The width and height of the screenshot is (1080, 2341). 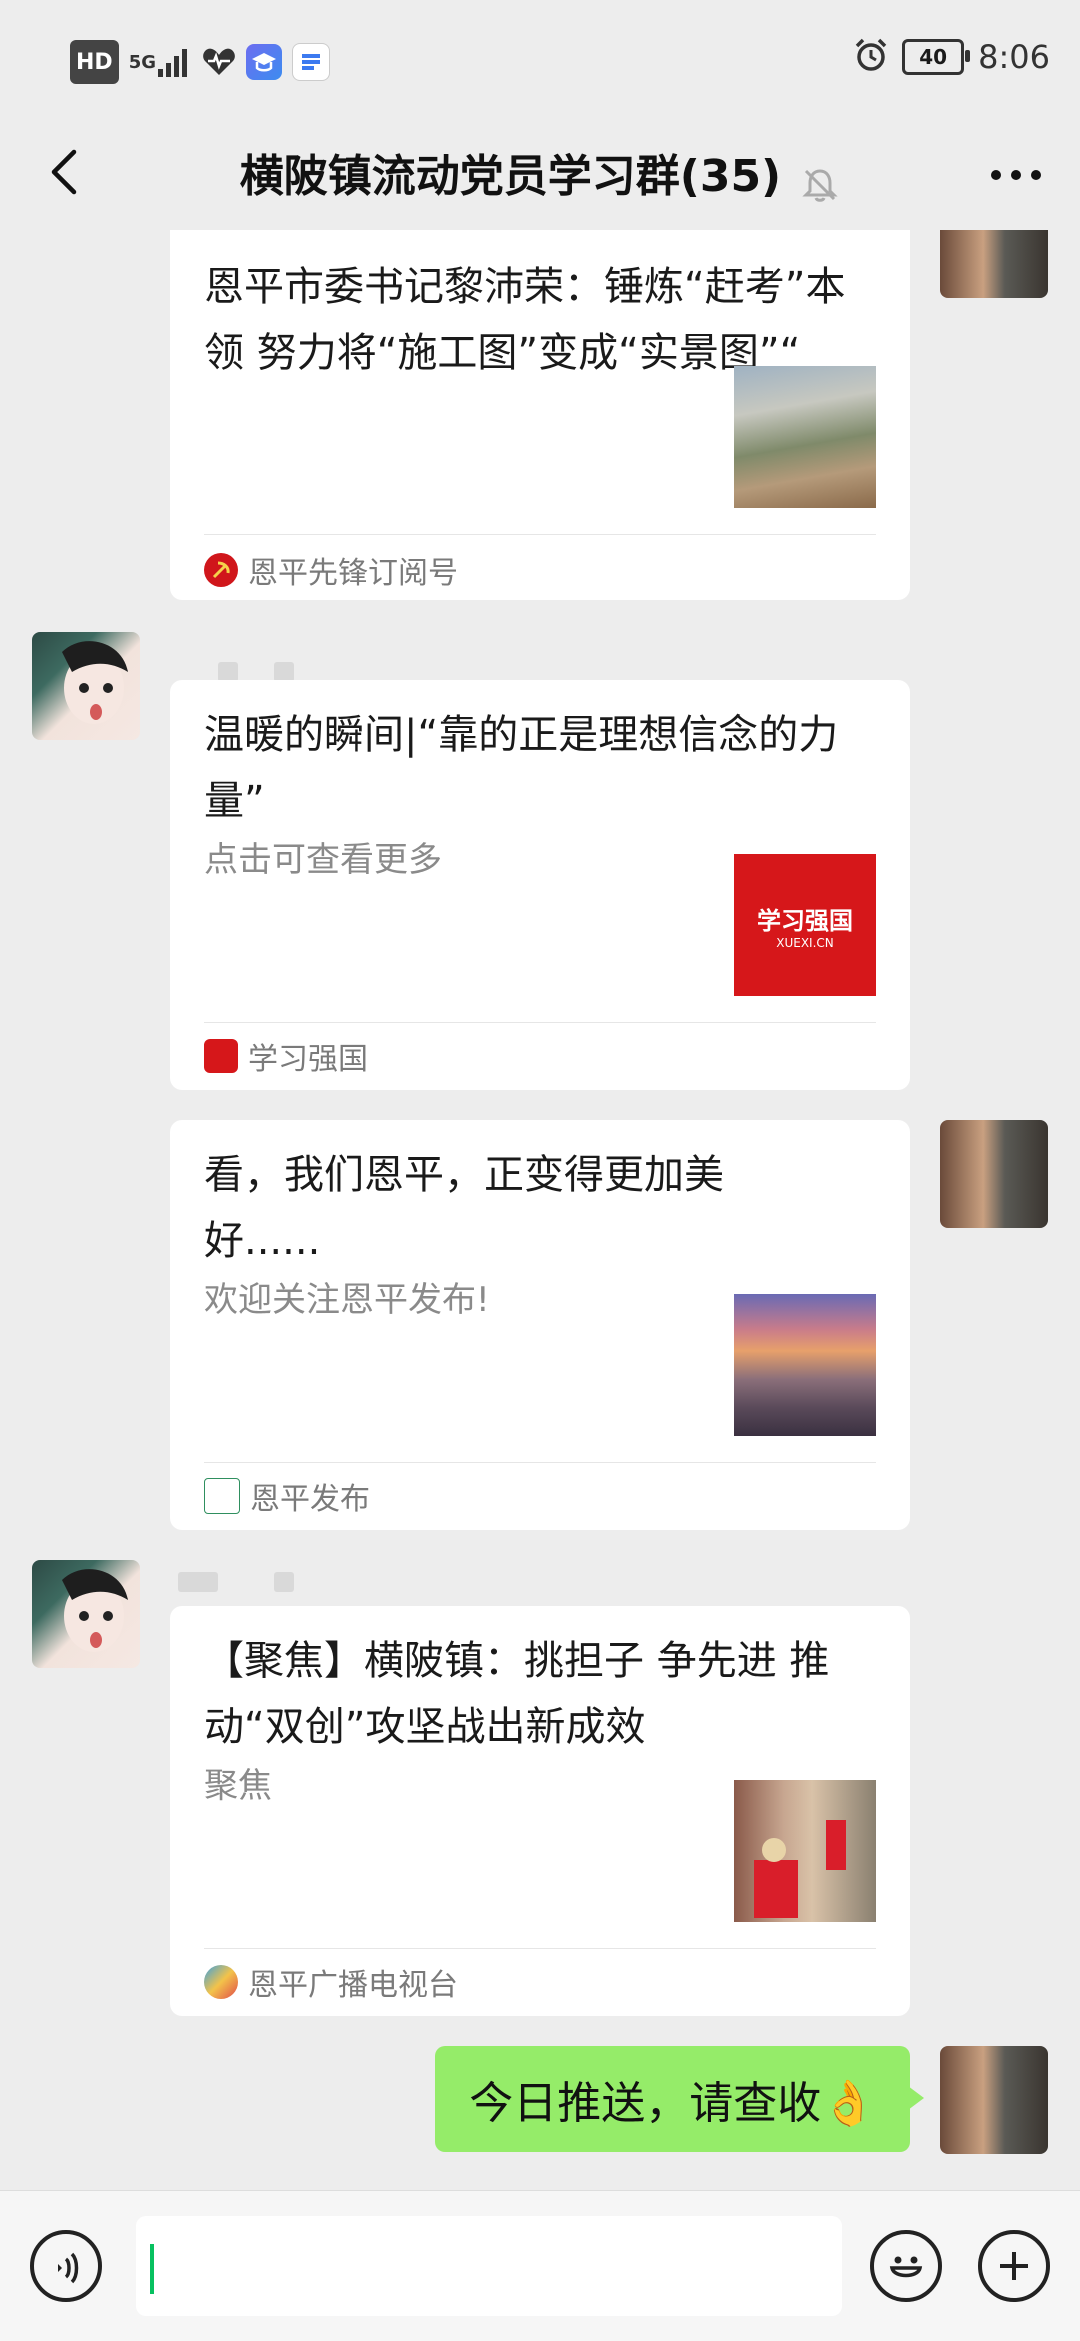 What do you see at coordinates (679, 2099) in the screenshot?
I see `outgoing-text-bubble: 今日推送，请查收👌` at bounding box center [679, 2099].